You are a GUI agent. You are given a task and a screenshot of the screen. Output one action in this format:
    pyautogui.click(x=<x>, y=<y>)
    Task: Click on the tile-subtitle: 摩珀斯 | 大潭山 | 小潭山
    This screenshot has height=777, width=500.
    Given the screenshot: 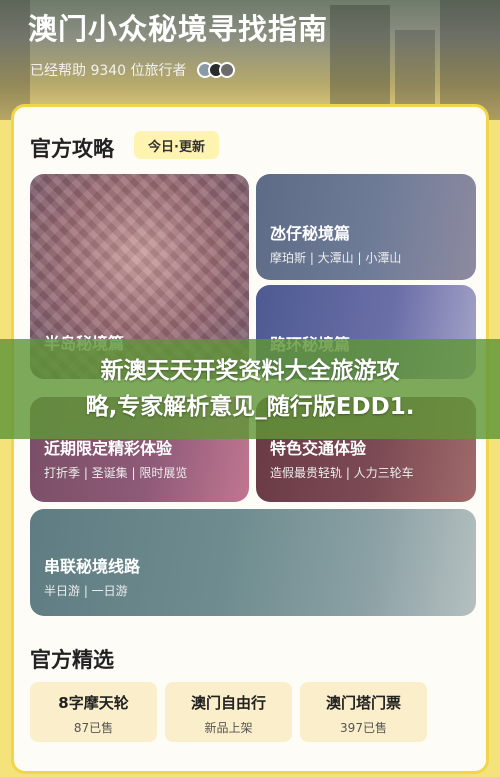 What is the action you would take?
    pyautogui.click(x=336, y=258)
    